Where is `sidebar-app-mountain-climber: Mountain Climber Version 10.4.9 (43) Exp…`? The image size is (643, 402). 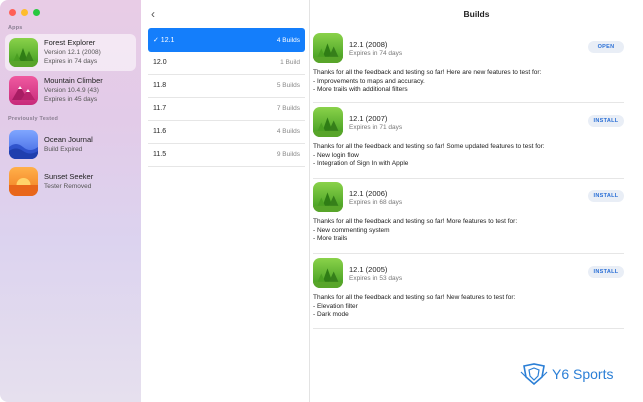 sidebar-app-mountain-climber: Mountain Climber Version 10.4.9 (43) Exp… is located at coordinates (70, 90).